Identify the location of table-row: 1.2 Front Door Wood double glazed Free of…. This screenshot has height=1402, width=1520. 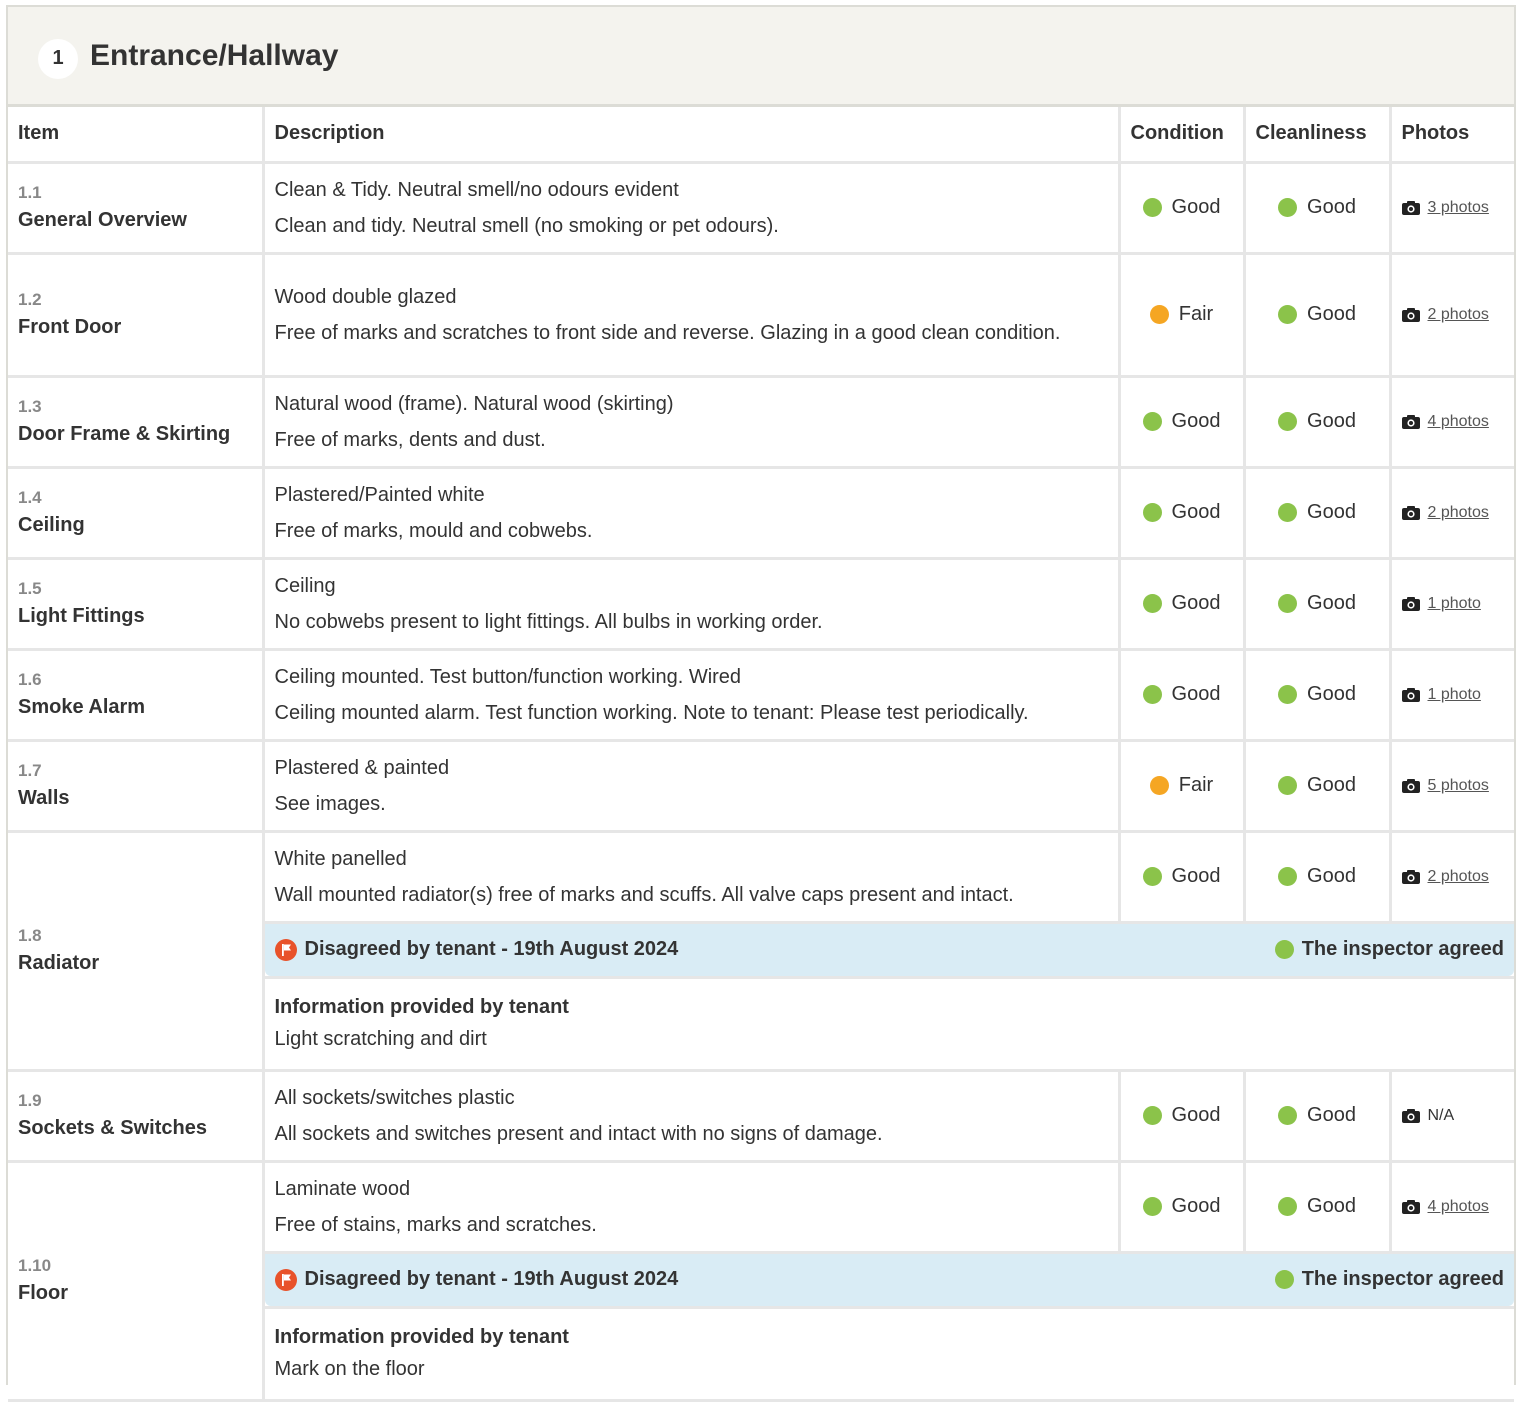
(761, 314).